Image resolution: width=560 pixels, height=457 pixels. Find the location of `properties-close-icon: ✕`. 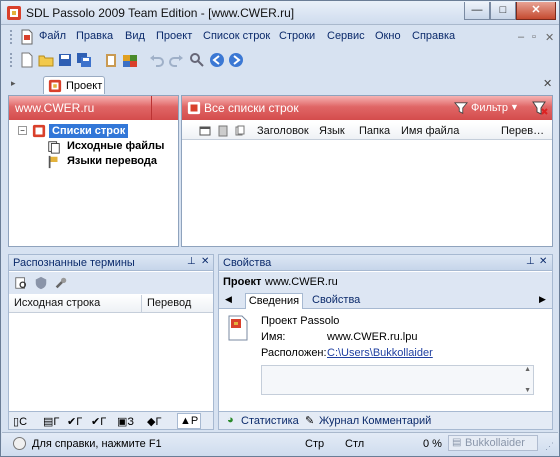

properties-close-icon: ✕ is located at coordinates (543, 261).